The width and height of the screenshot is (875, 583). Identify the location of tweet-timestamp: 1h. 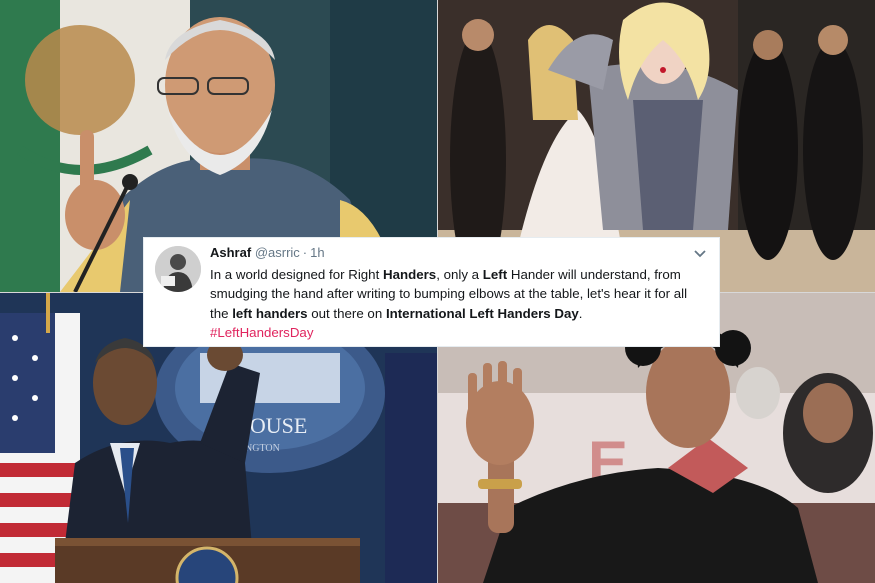
(317, 252).